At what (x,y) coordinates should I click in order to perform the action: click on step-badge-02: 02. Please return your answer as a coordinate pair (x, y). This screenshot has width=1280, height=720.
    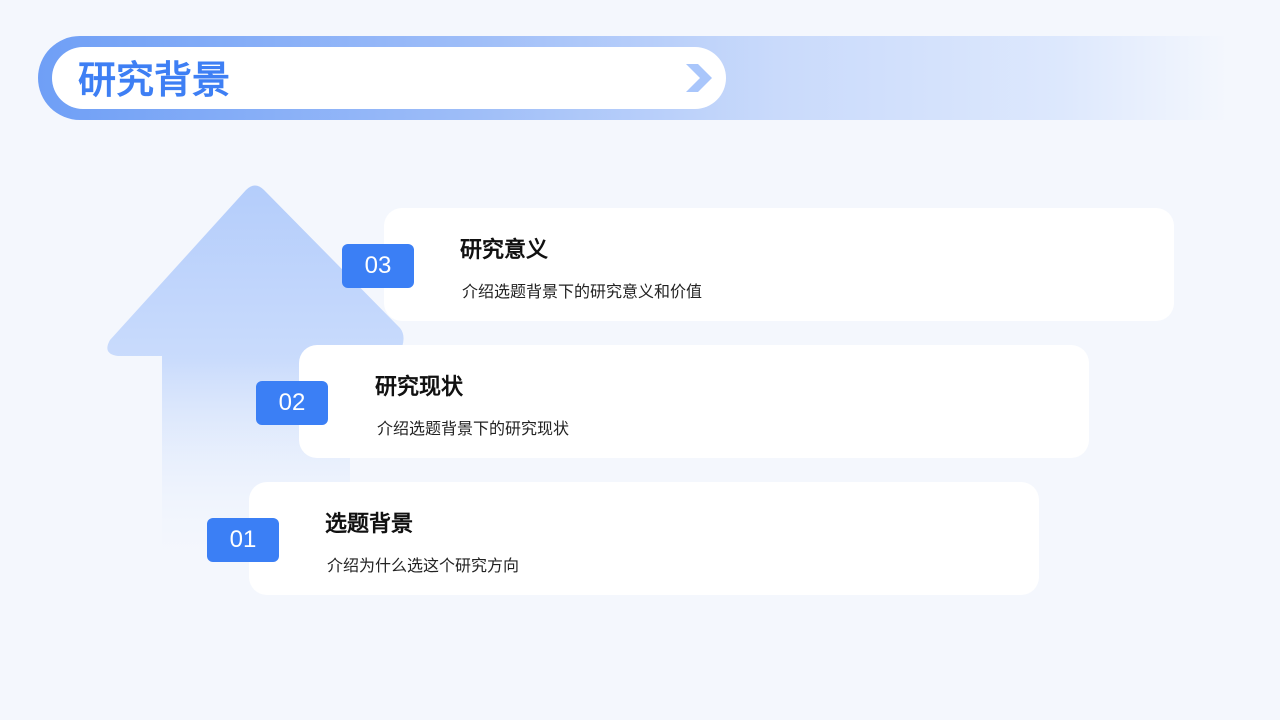
    Looking at the image, I should click on (292, 403).